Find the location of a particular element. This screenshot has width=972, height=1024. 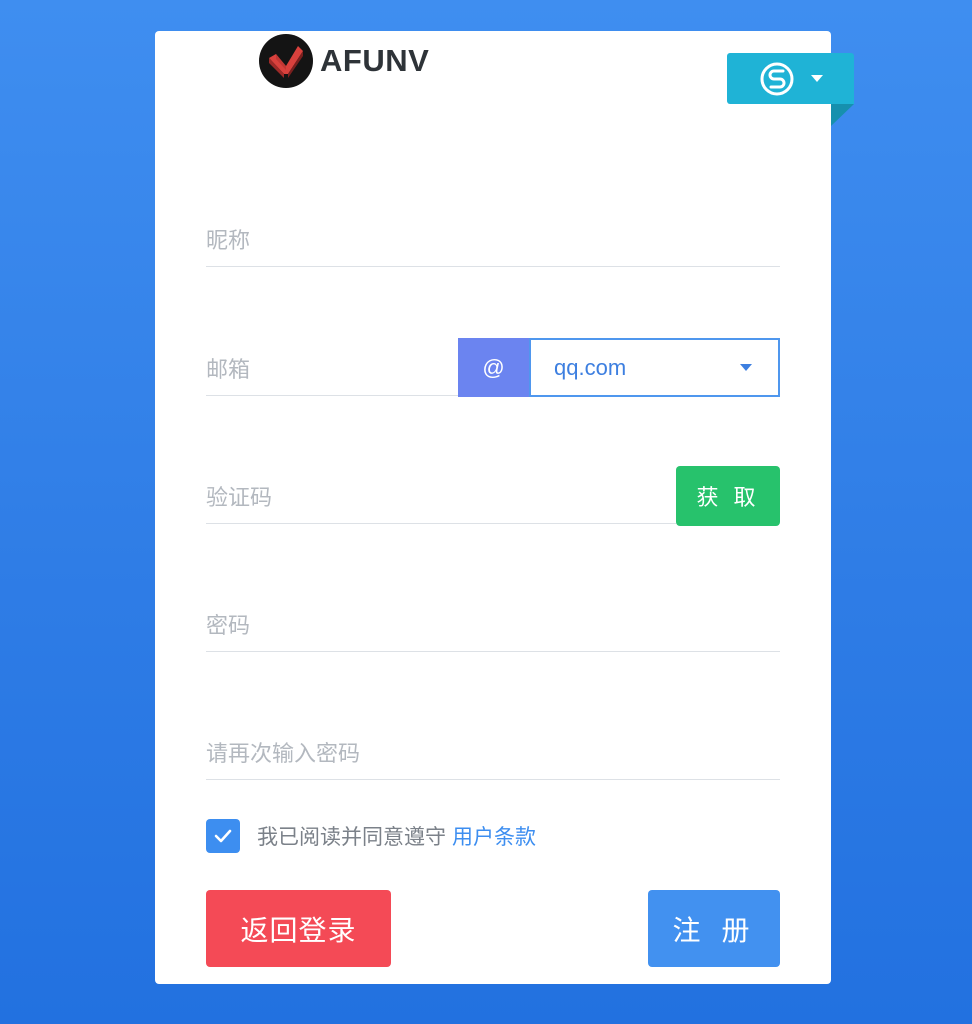

ribbon-fold is located at coordinates (842, 115).